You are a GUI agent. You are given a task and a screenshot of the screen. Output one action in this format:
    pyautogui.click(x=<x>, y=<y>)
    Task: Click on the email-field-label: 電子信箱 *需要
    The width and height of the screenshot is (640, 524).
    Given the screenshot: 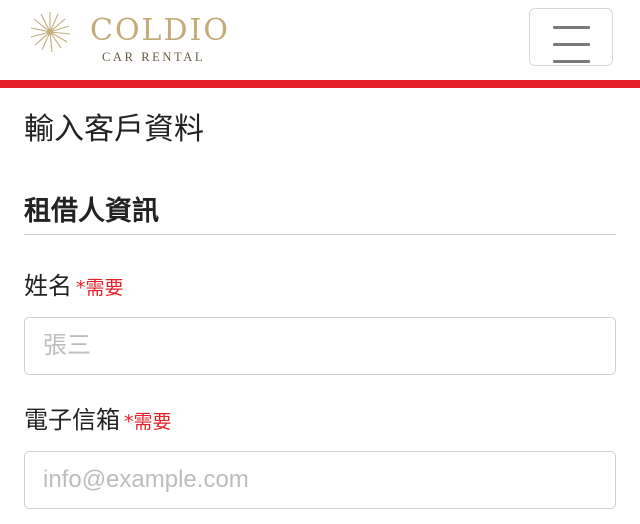 What is the action you would take?
    pyautogui.click(x=98, y=421)
    